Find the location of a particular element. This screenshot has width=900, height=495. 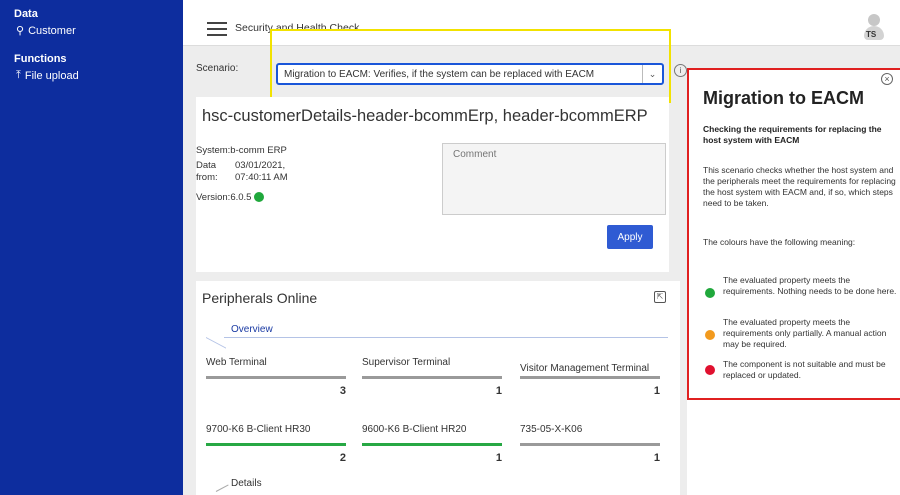

top-header: Security and Health Check TS is located at coordinates (541, 23).